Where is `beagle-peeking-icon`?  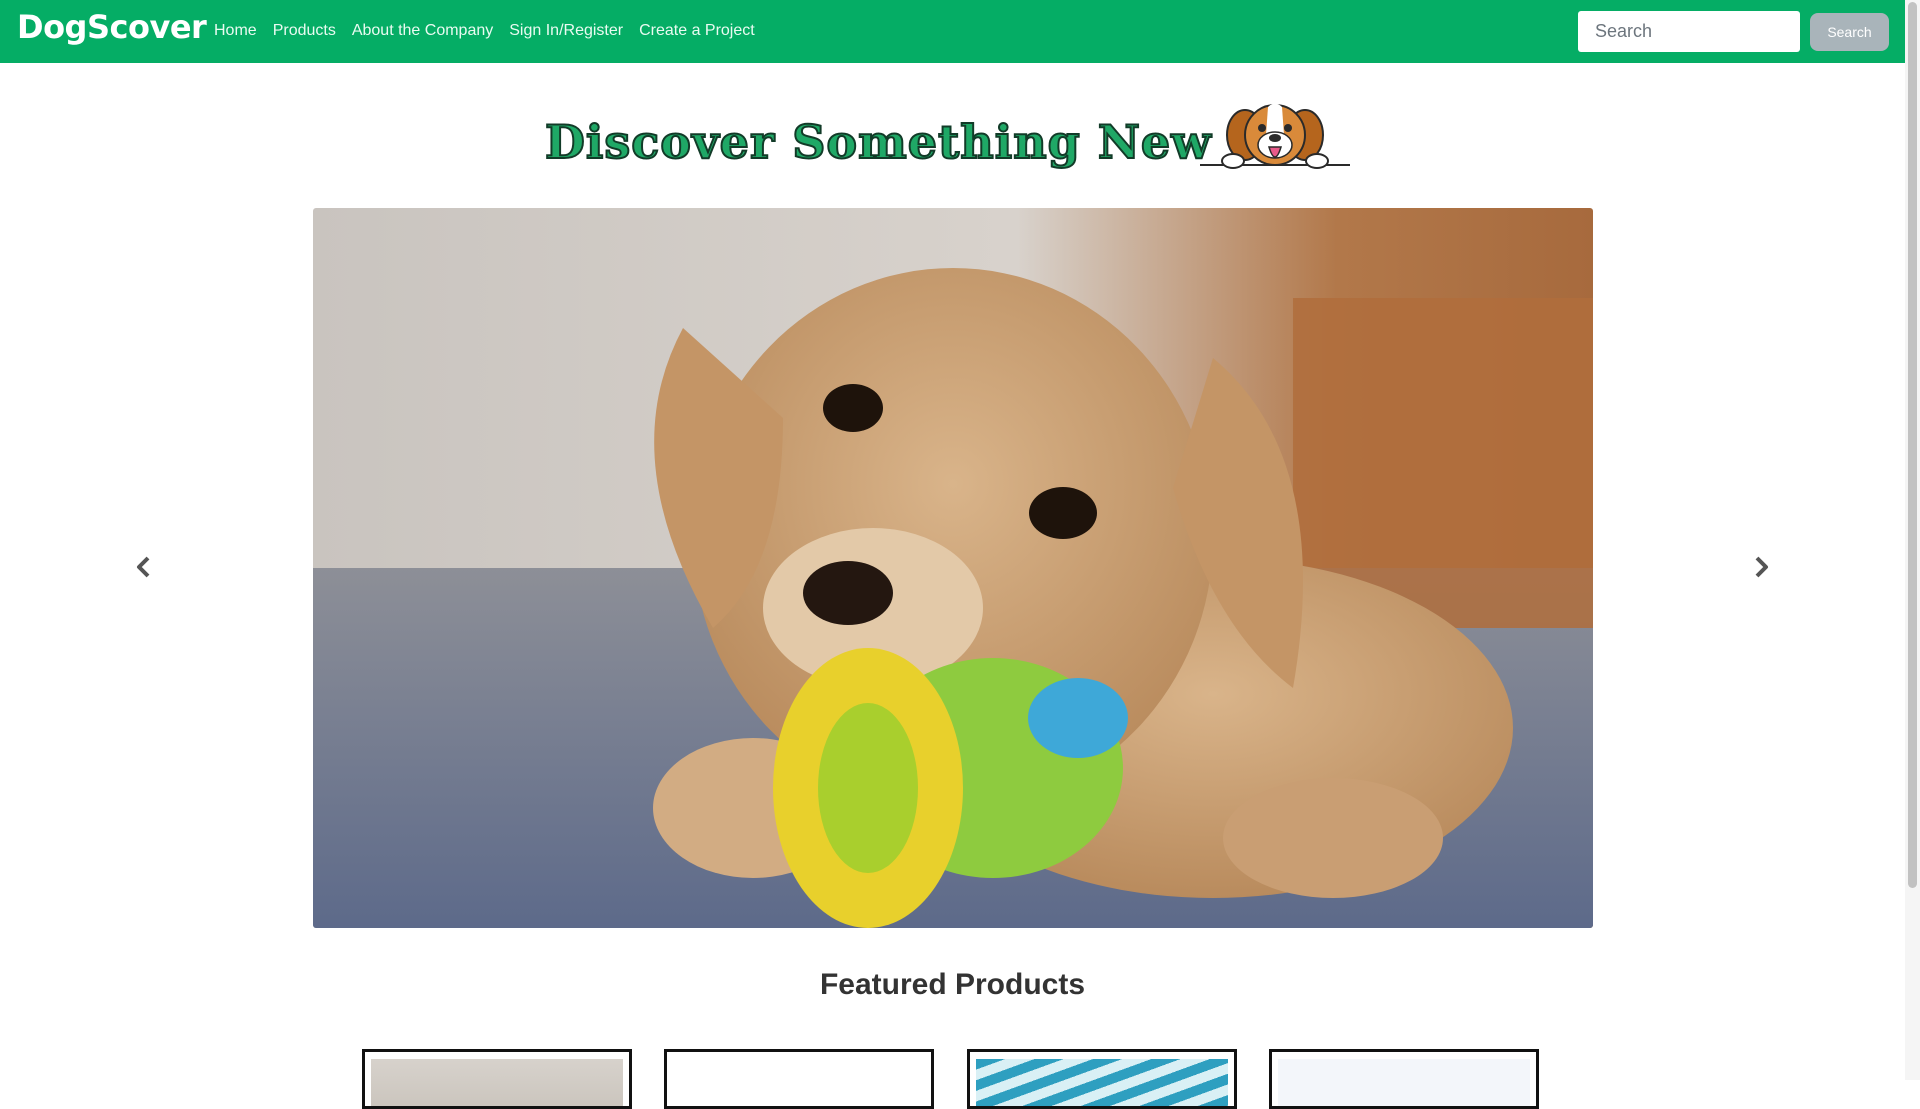 beagle-peeking-icon is located at coordinates (1275, 136).